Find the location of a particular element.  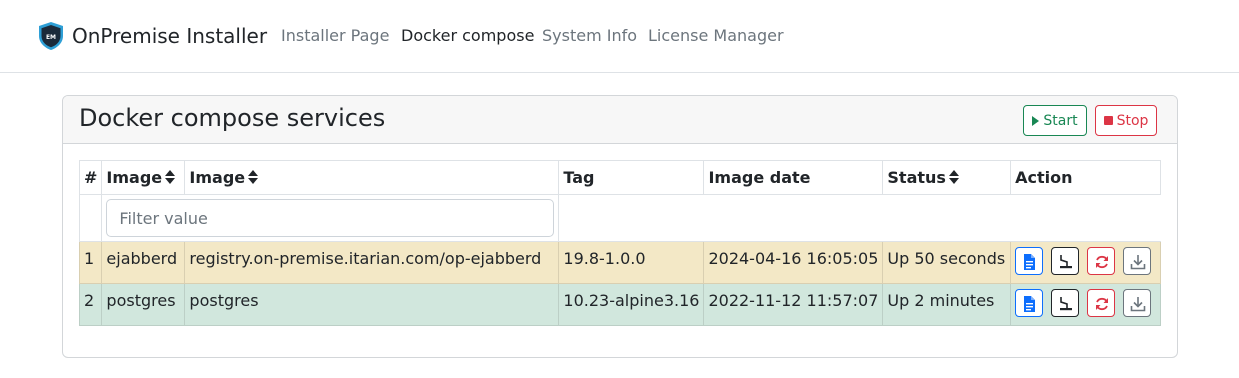

row-status: Up 2 minutes is located at coordinates (947, 304).